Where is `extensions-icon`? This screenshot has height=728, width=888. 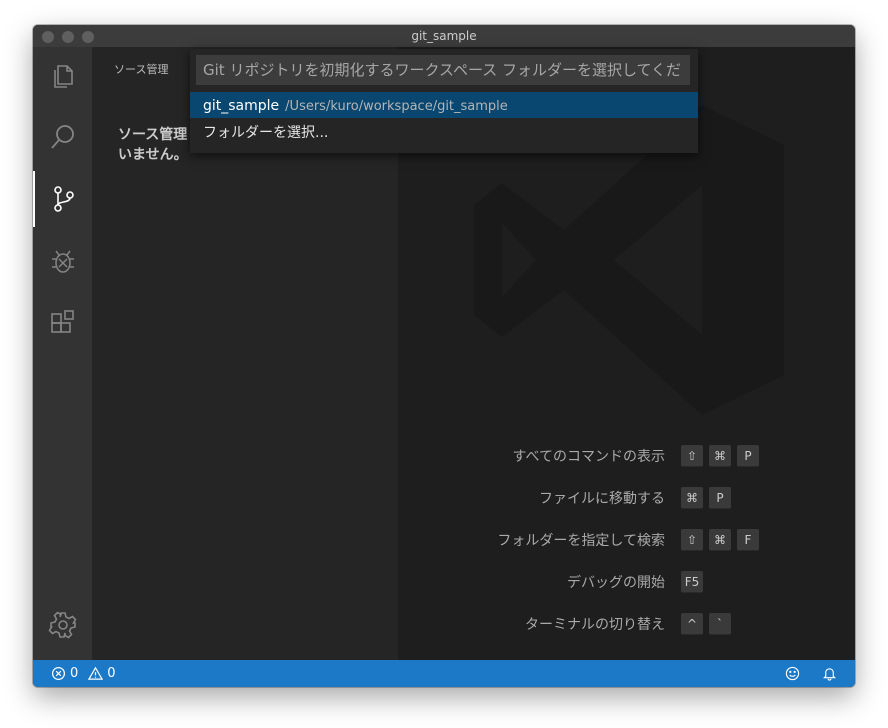
extensions-icon is located at coordinates (62, 321).